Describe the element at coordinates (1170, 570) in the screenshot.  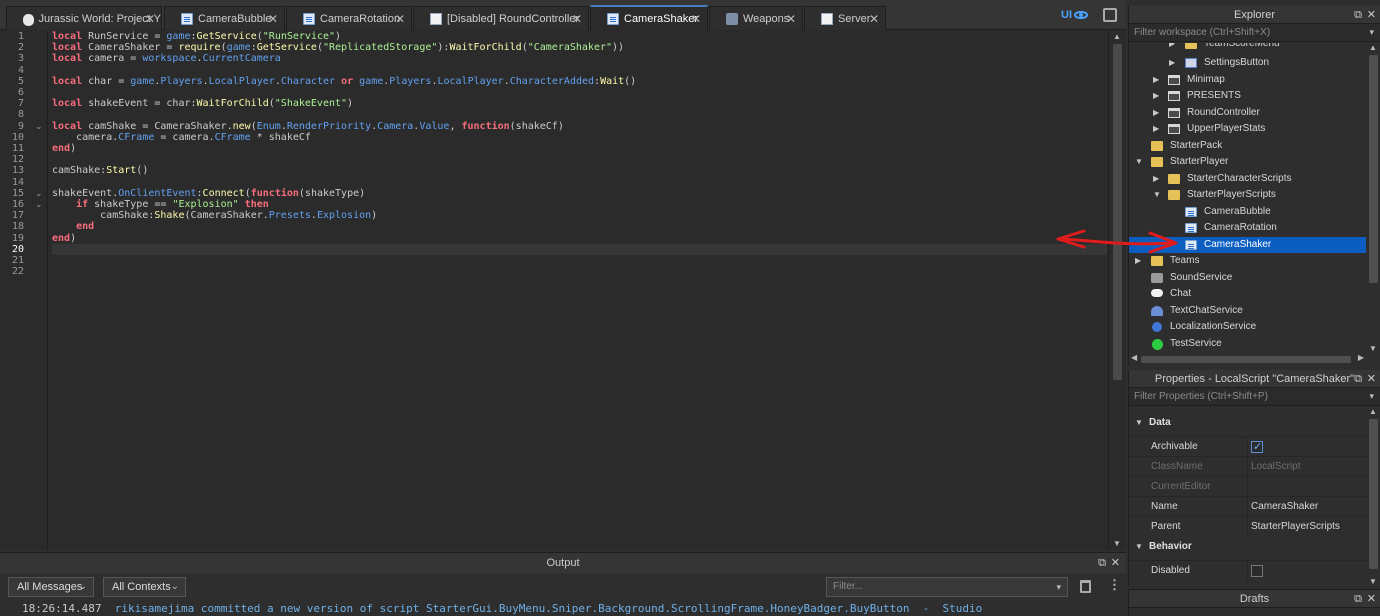
I see `property-name: Disabled` at that location.